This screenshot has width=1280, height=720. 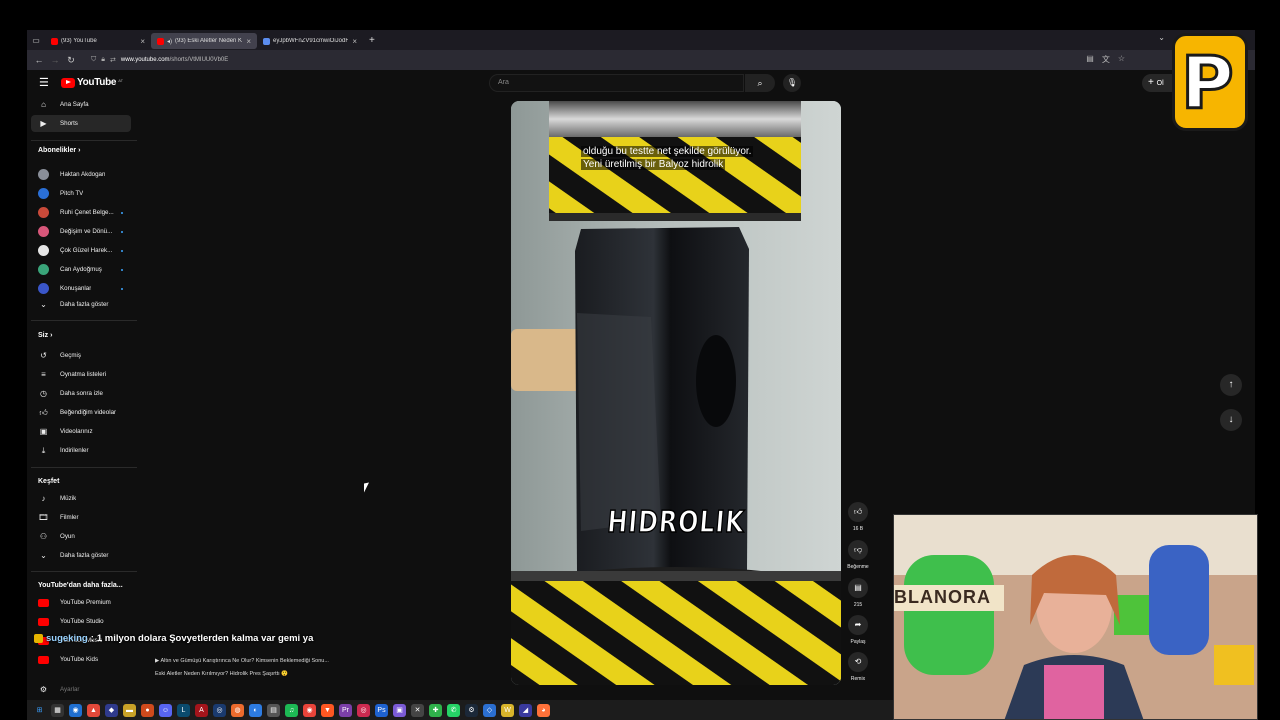 What do you see at coordinates (81, 555) in the screenshot?
I see `sidebar-show-more-explore: ⌄ Daha fazla göster` at bounding box center [81, 555].